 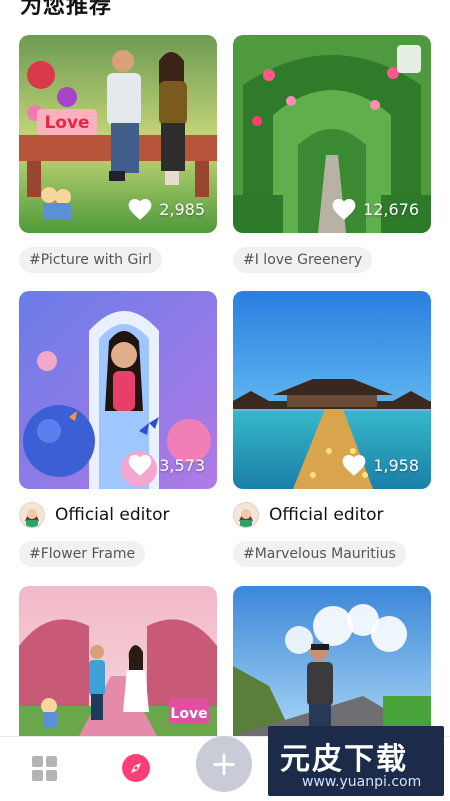 I want to click on page-title: 为您推荐, so click(x=66, y=9).